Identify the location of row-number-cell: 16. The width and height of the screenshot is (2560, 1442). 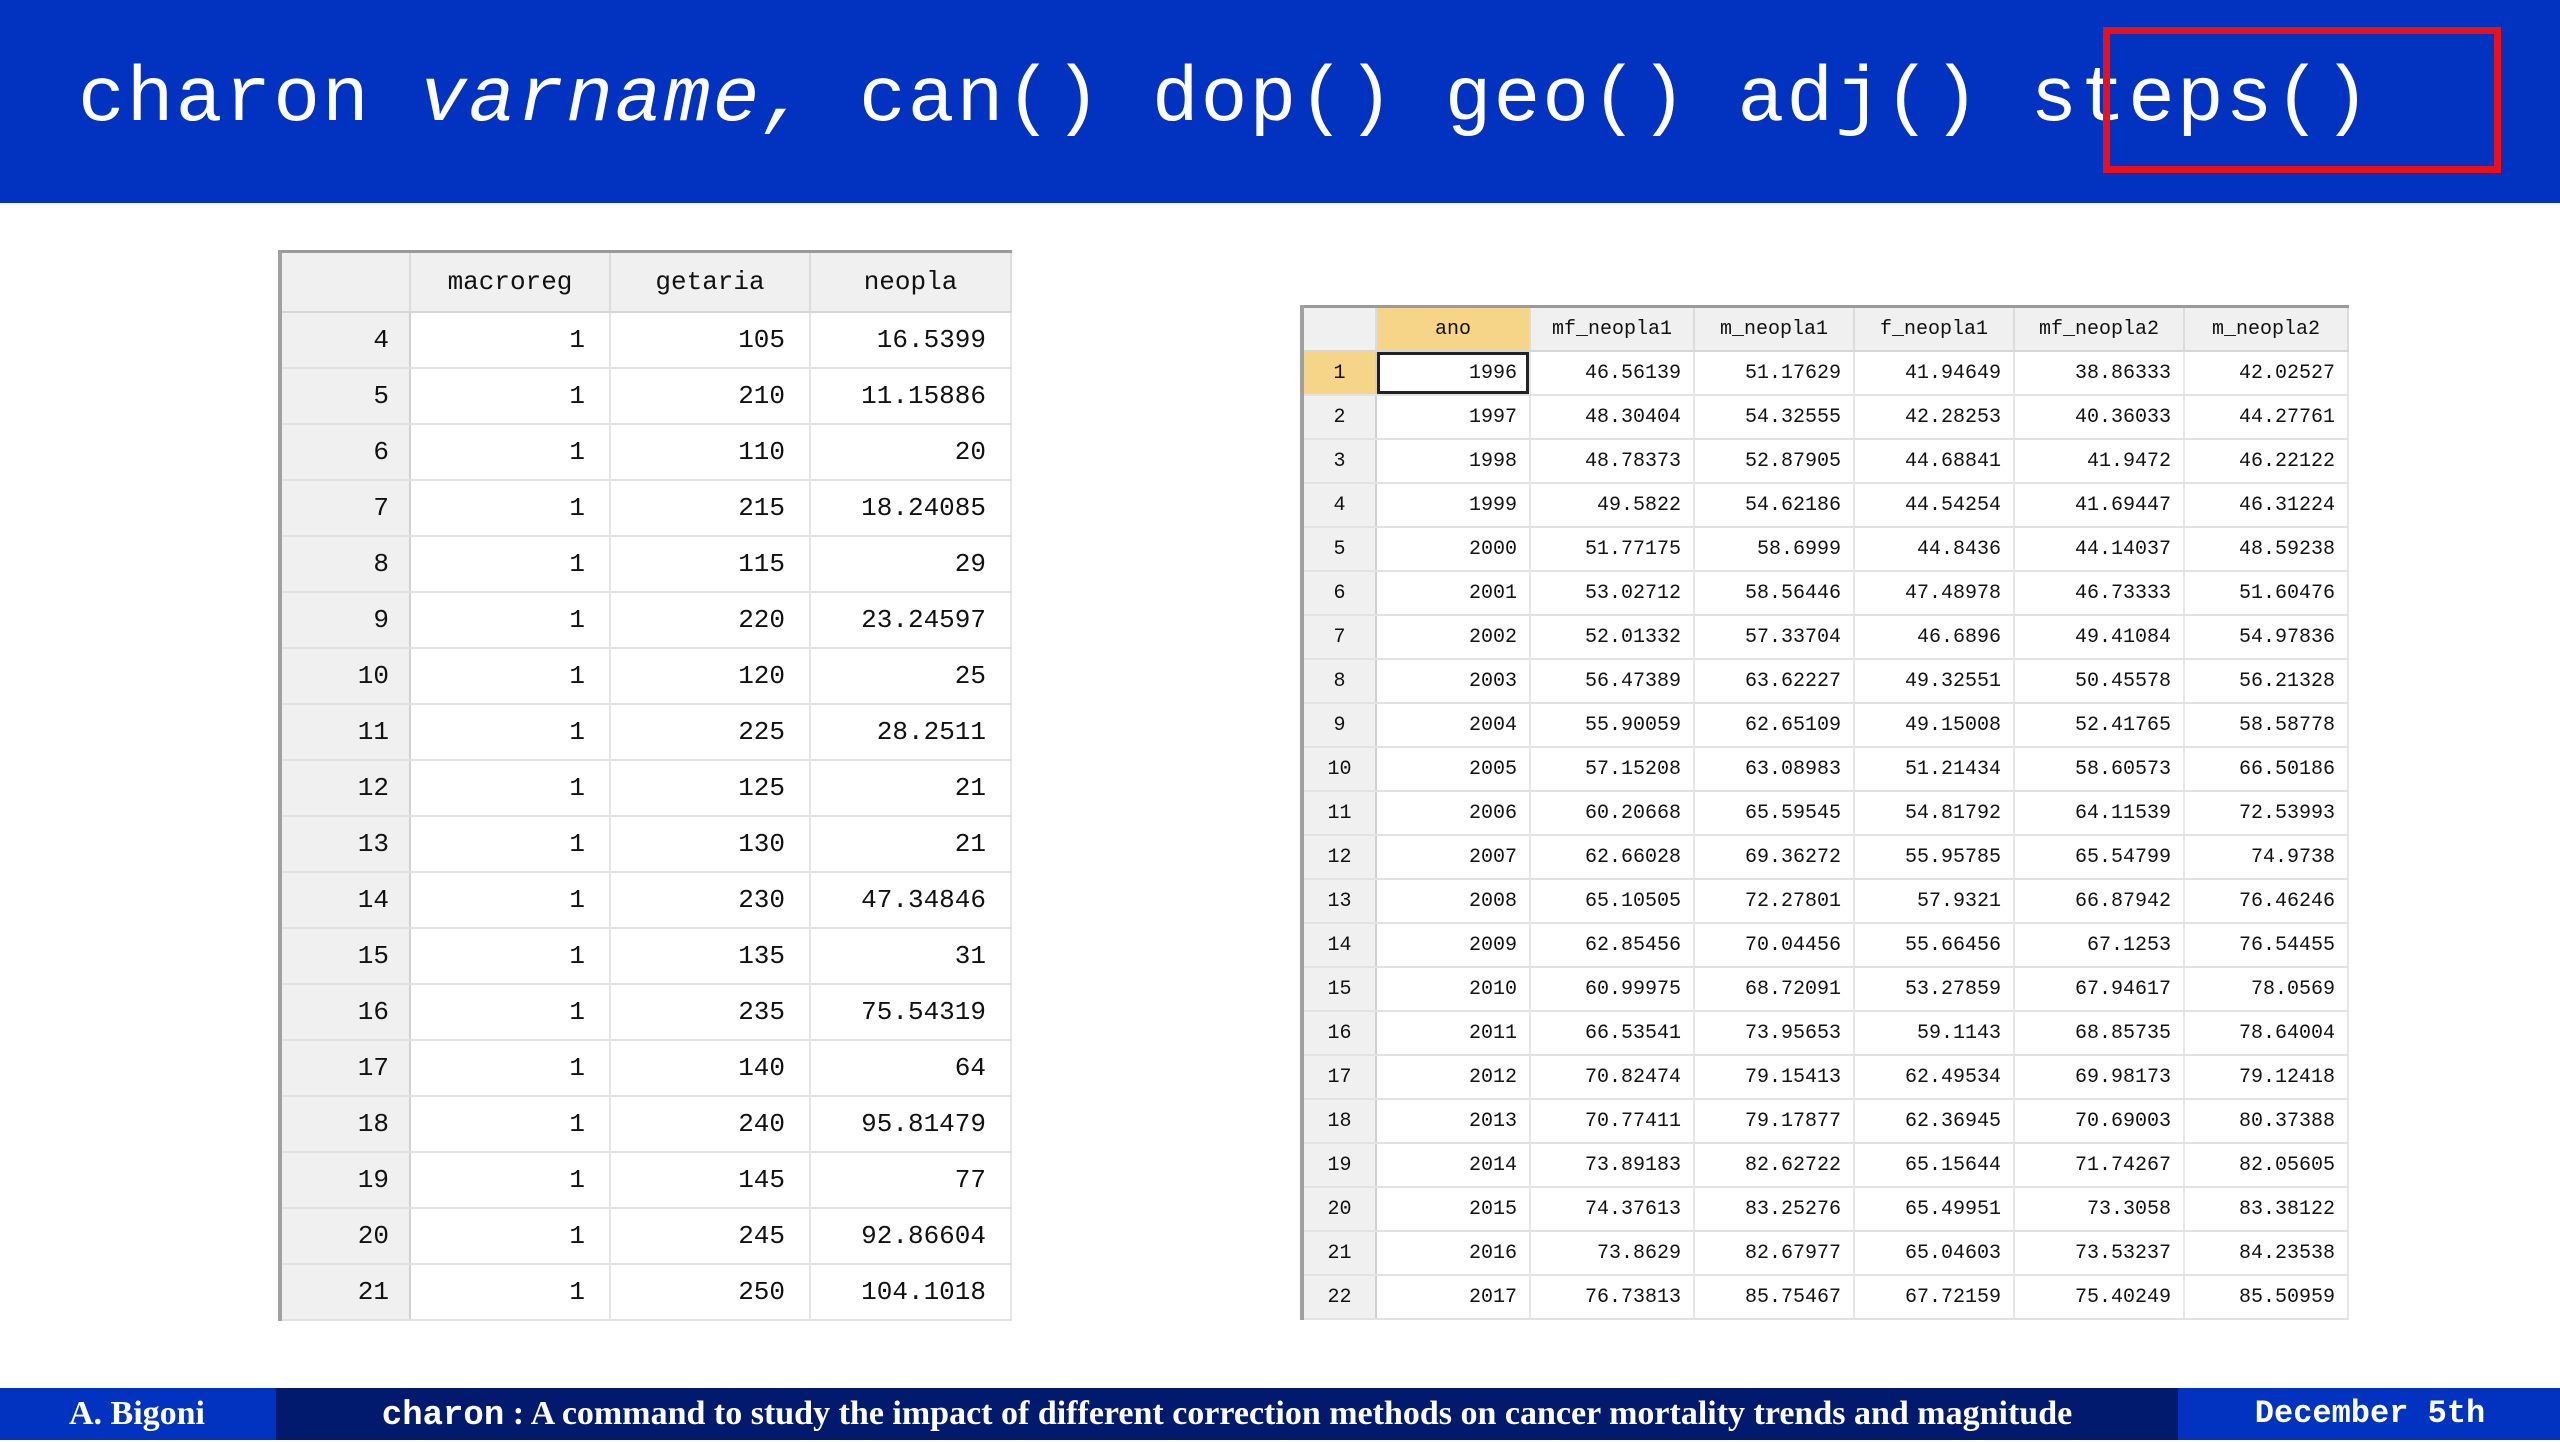
(1338, 1033).